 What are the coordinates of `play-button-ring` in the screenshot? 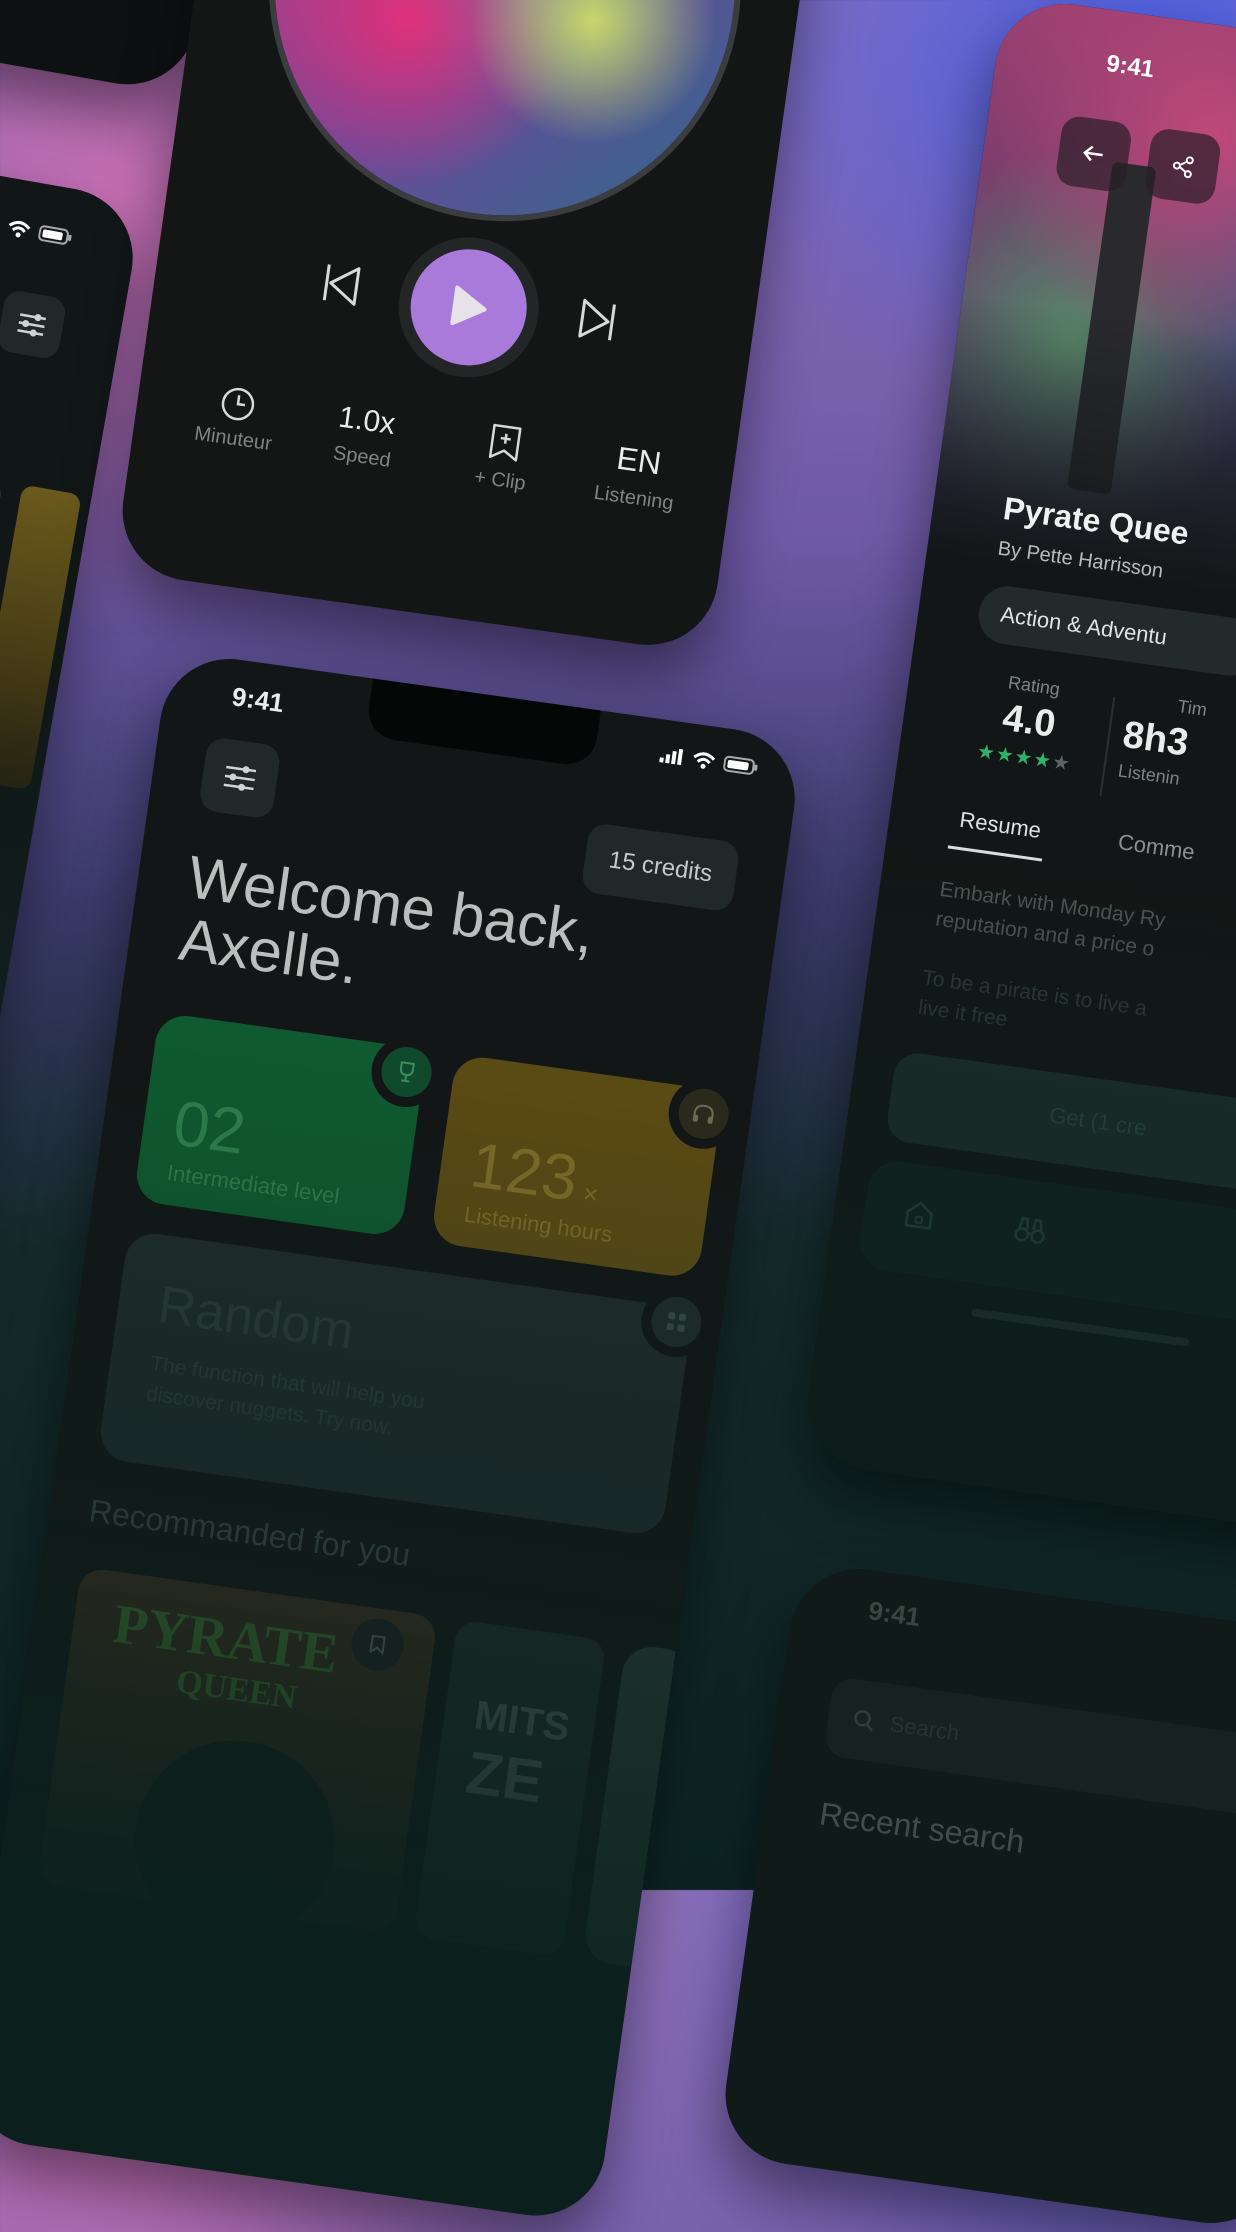 It's located at (468, 307).